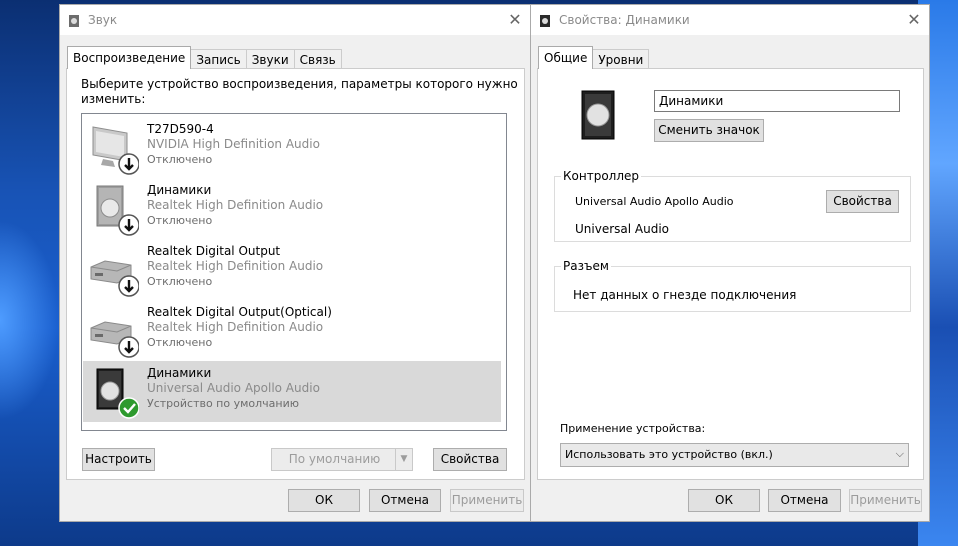 Image resolution: width=958 pixels, height=546 pixels. Describe the element at coordinates (601, 176) in the screenshot. I see `controller-label: Контроллер` at that location.